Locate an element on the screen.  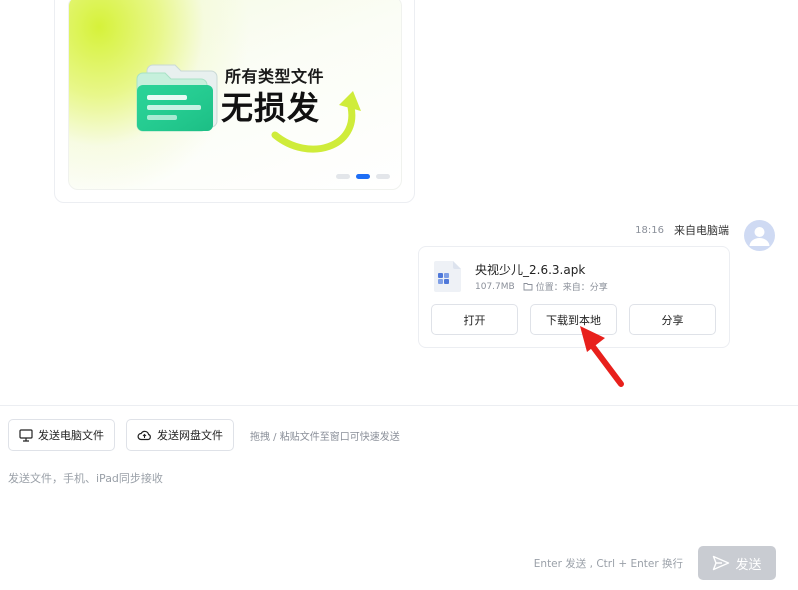
send-cloud-file-button: 发送网盘文件 is located at coordinates (180, 435).